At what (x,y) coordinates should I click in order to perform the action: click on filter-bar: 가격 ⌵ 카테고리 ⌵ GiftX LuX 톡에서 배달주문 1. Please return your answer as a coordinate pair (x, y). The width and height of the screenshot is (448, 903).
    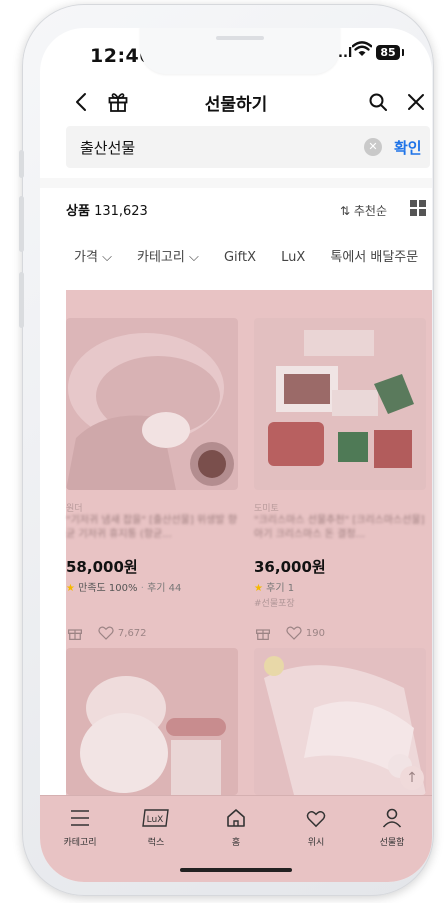
    Looking at the image, I should click on (253, 258).